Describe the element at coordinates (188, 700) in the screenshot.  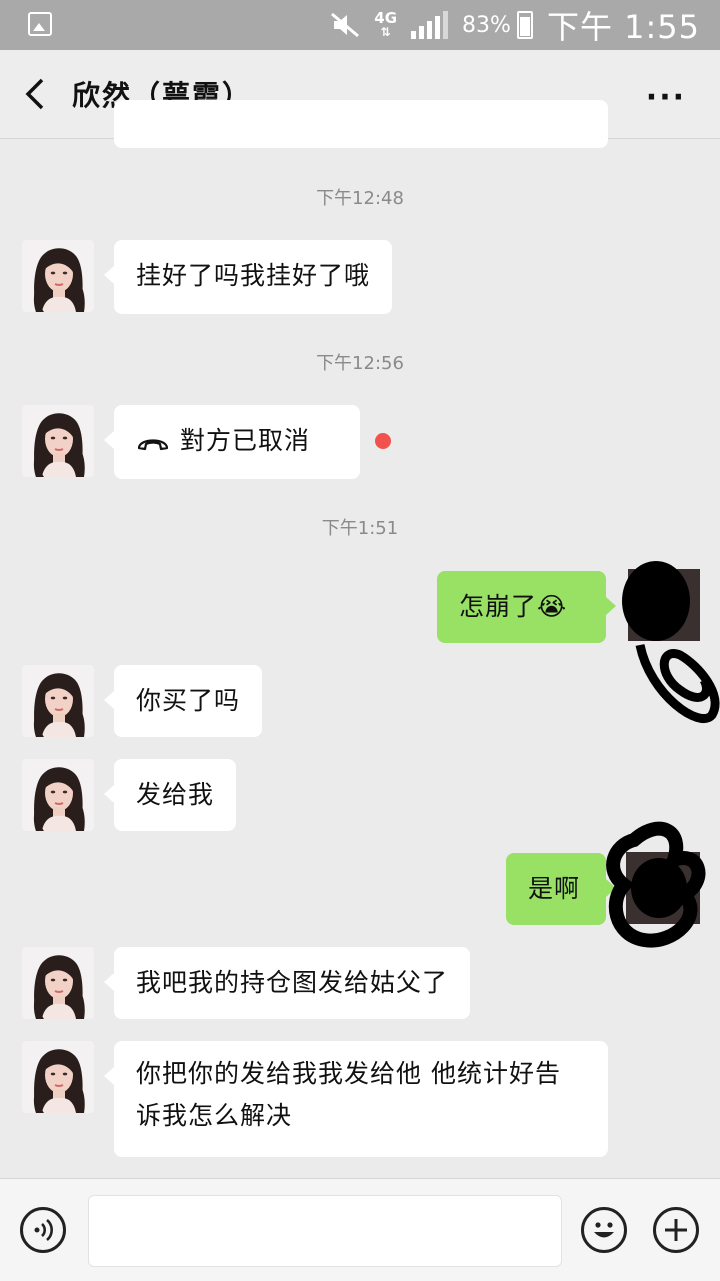
I see `message-text: 你买了吗` at that location.